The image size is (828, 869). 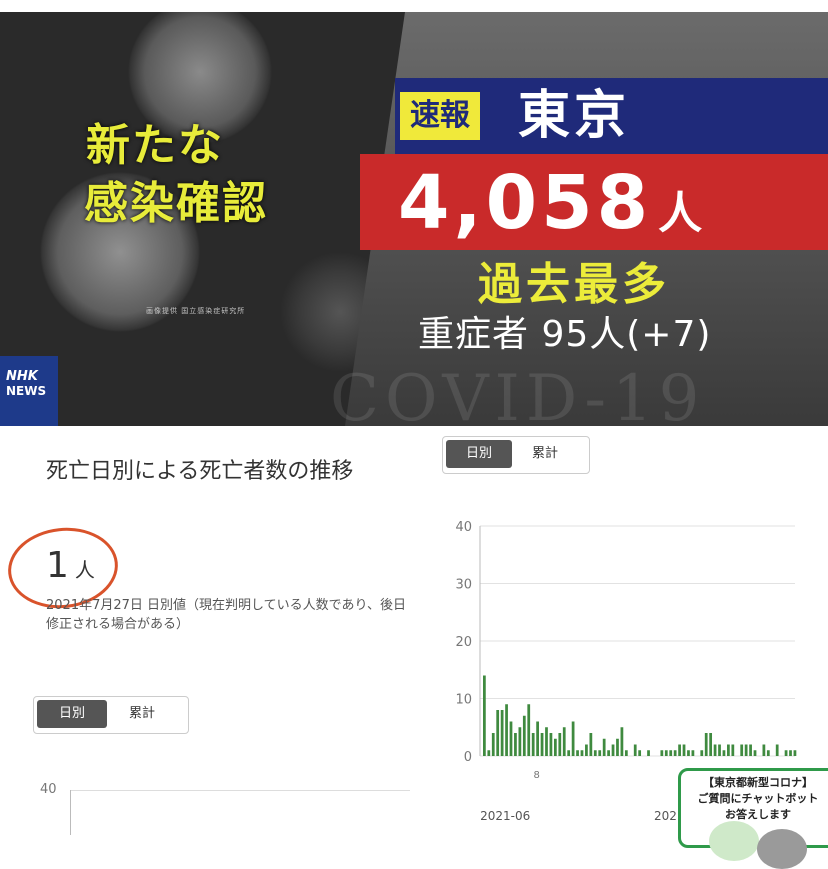 What do you see at coordinates (48, 789) in the screenshot?
I see `left-chart-y-label: 40` at bounding box center [48, 789].